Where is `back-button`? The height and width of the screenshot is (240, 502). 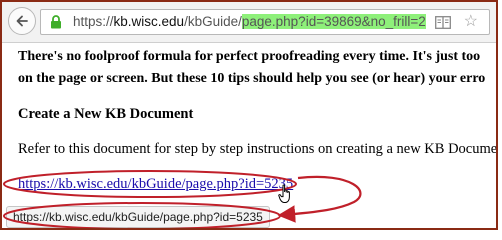 back-button is located at coordinates (22, 21).